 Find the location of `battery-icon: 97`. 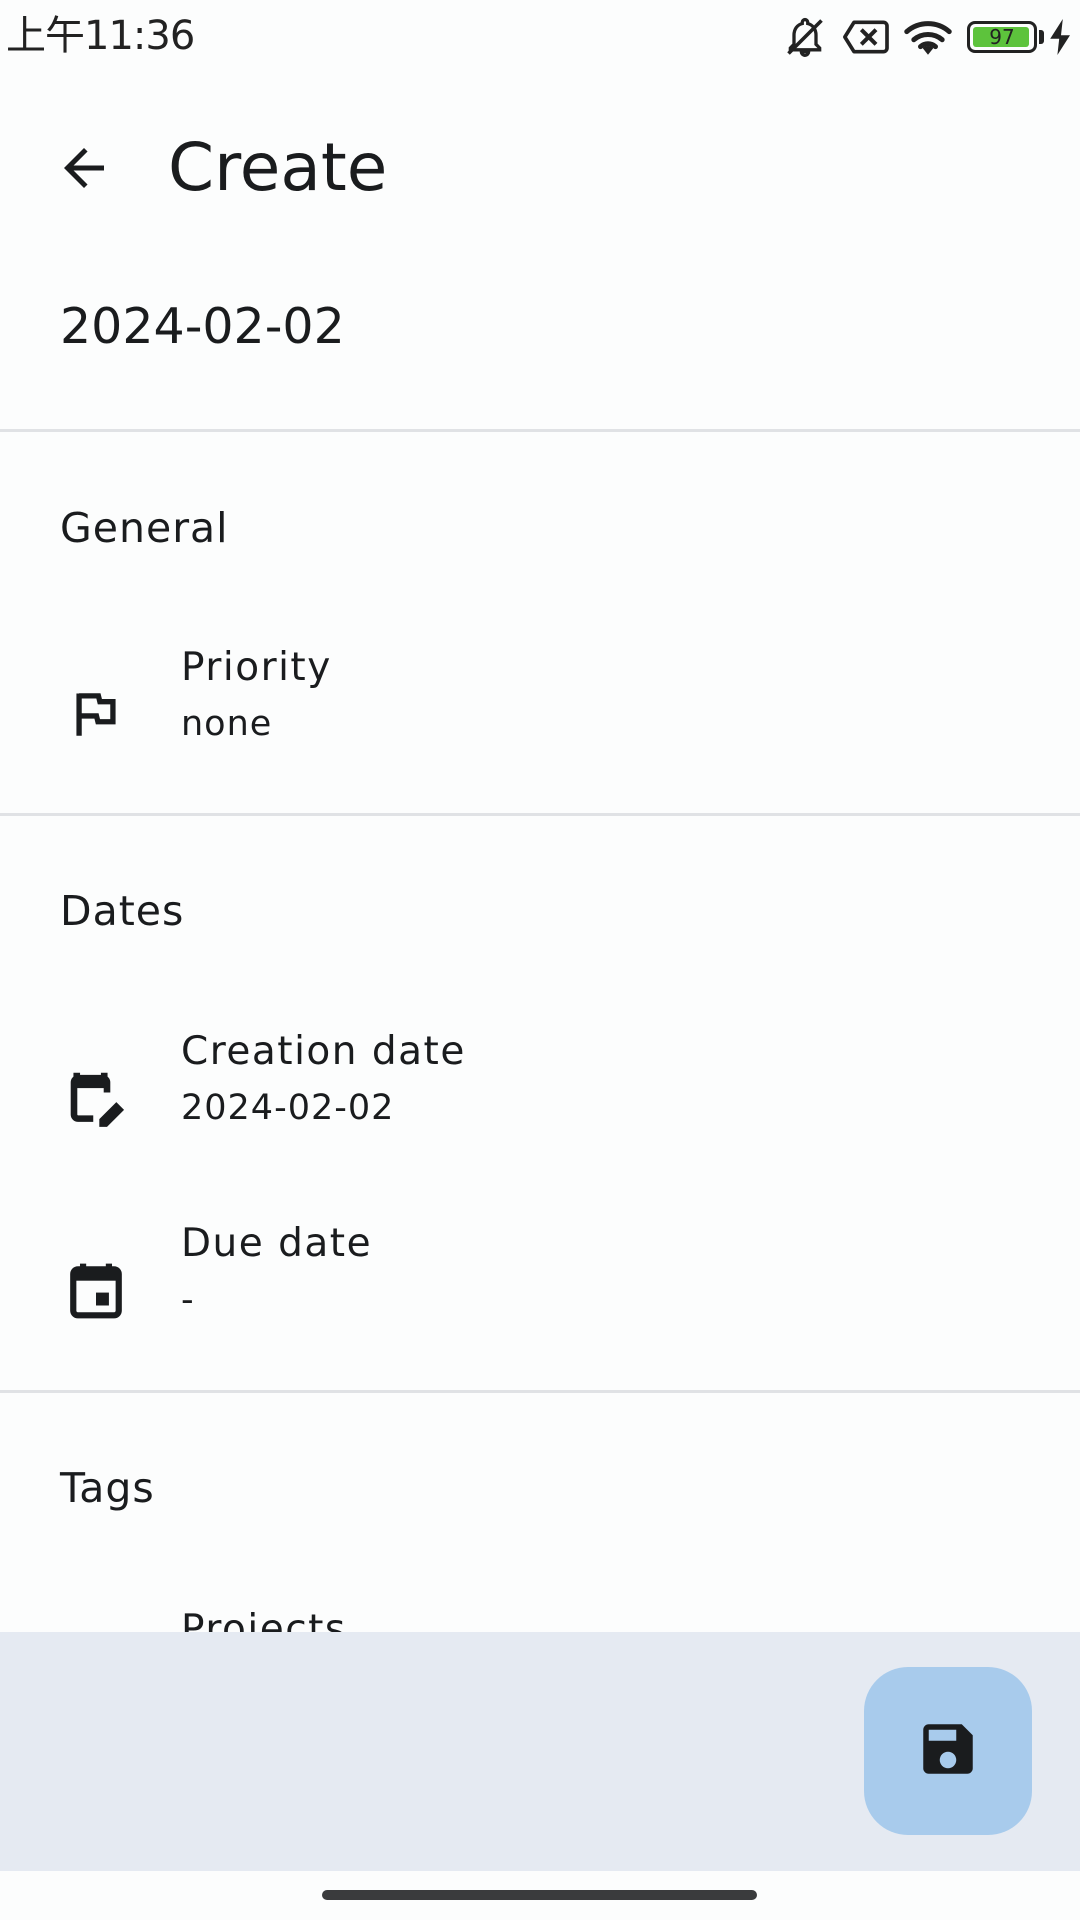

battery-icon: 97 is located at coordinates (1005, 37).